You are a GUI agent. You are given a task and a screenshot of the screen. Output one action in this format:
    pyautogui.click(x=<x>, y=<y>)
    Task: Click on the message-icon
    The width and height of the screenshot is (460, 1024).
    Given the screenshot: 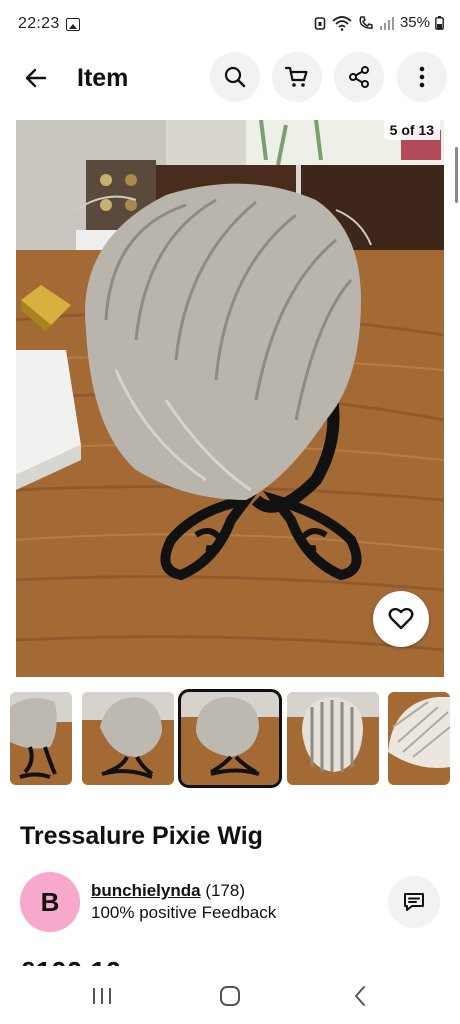 What is the action you would take?
    pyautogui.click(x=414, y=902)
    